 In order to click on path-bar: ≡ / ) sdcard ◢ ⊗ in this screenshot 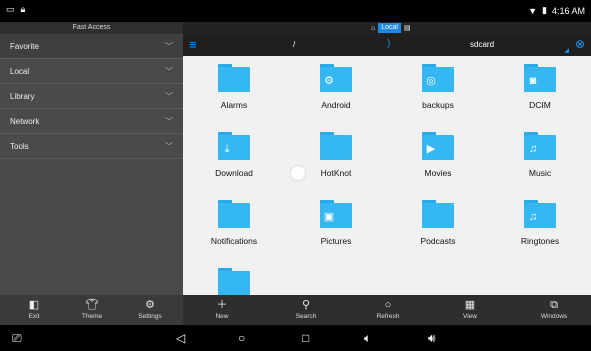, I will do `click(387, 45)`.